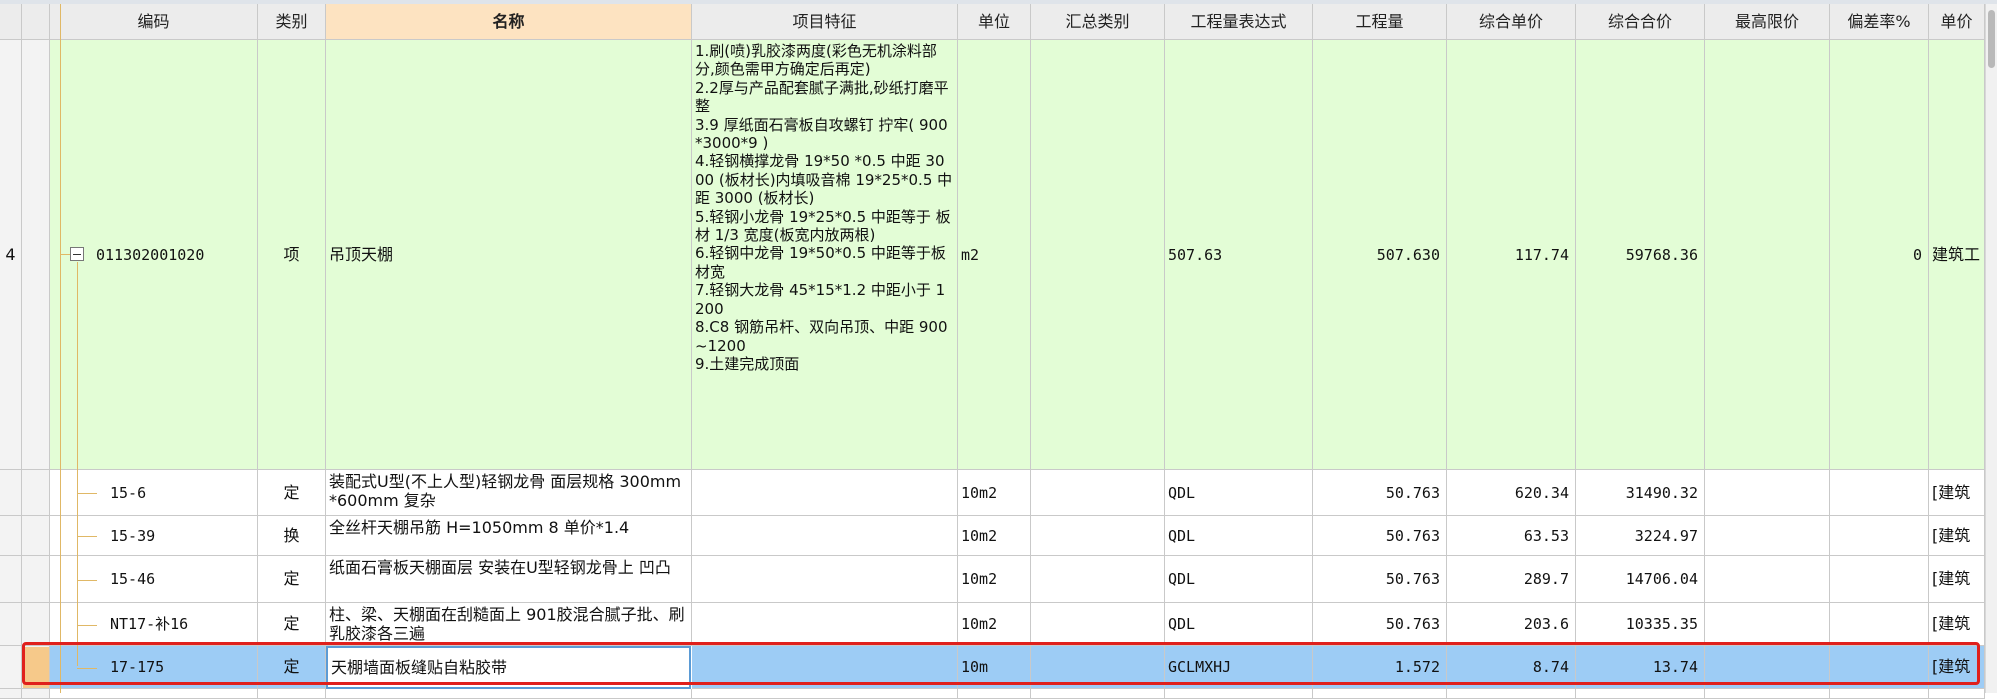 This screenshot has width=1997, height=699. I want to click on header-total-price-column: 综合合价, so click(1640, 22).